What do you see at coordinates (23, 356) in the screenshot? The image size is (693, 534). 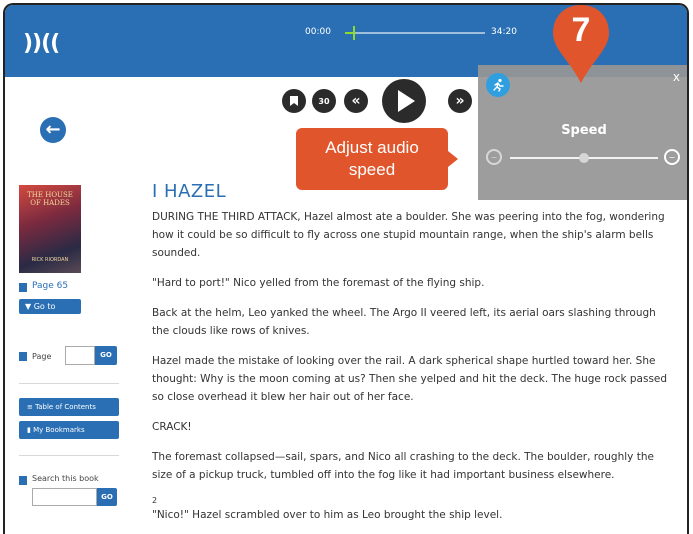 I see `page-field-icon` at bounding box center [23, 356].